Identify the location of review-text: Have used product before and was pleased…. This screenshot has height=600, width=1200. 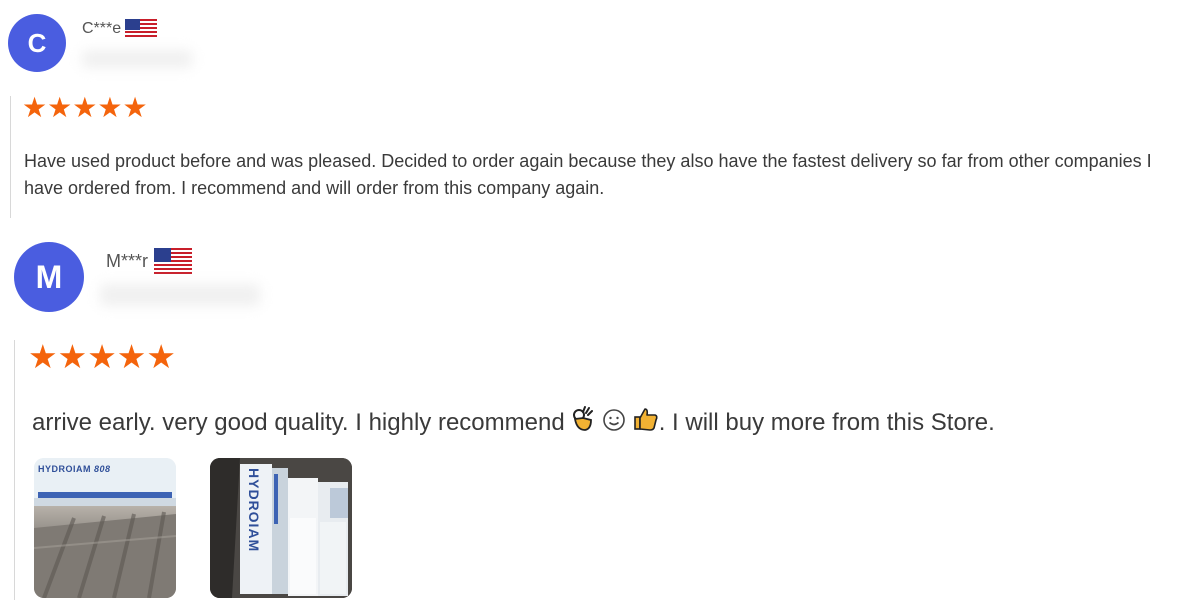
(588, 174).